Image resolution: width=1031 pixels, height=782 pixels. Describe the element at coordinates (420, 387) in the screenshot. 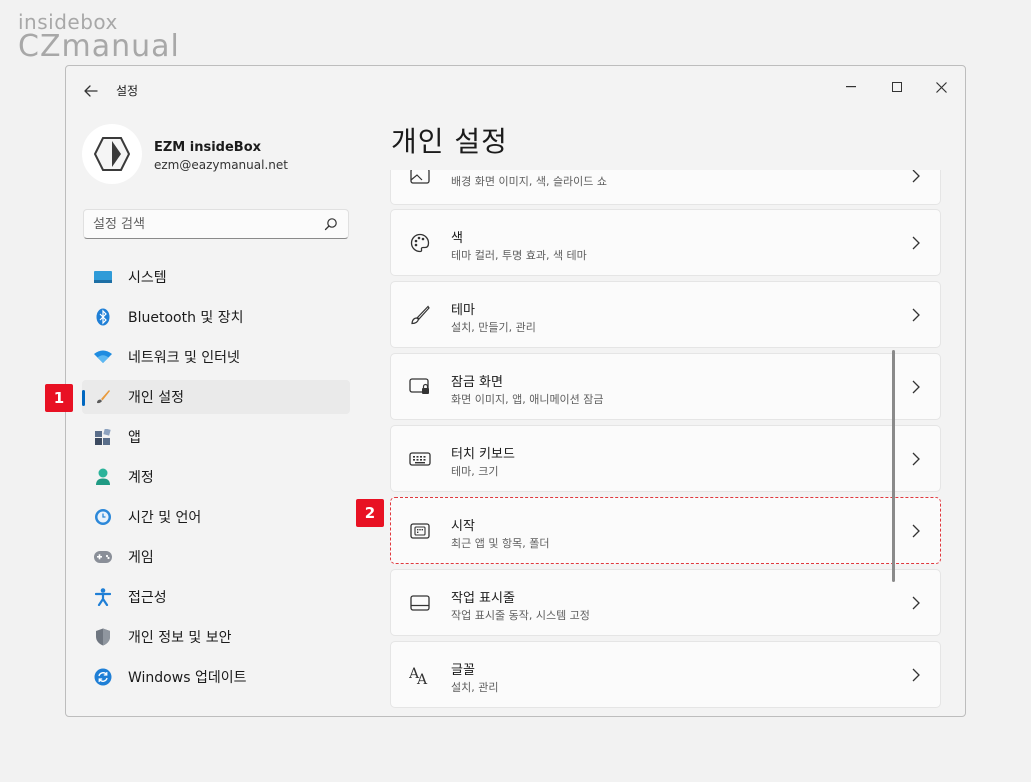

I see `lock-screen-icon` at that location.